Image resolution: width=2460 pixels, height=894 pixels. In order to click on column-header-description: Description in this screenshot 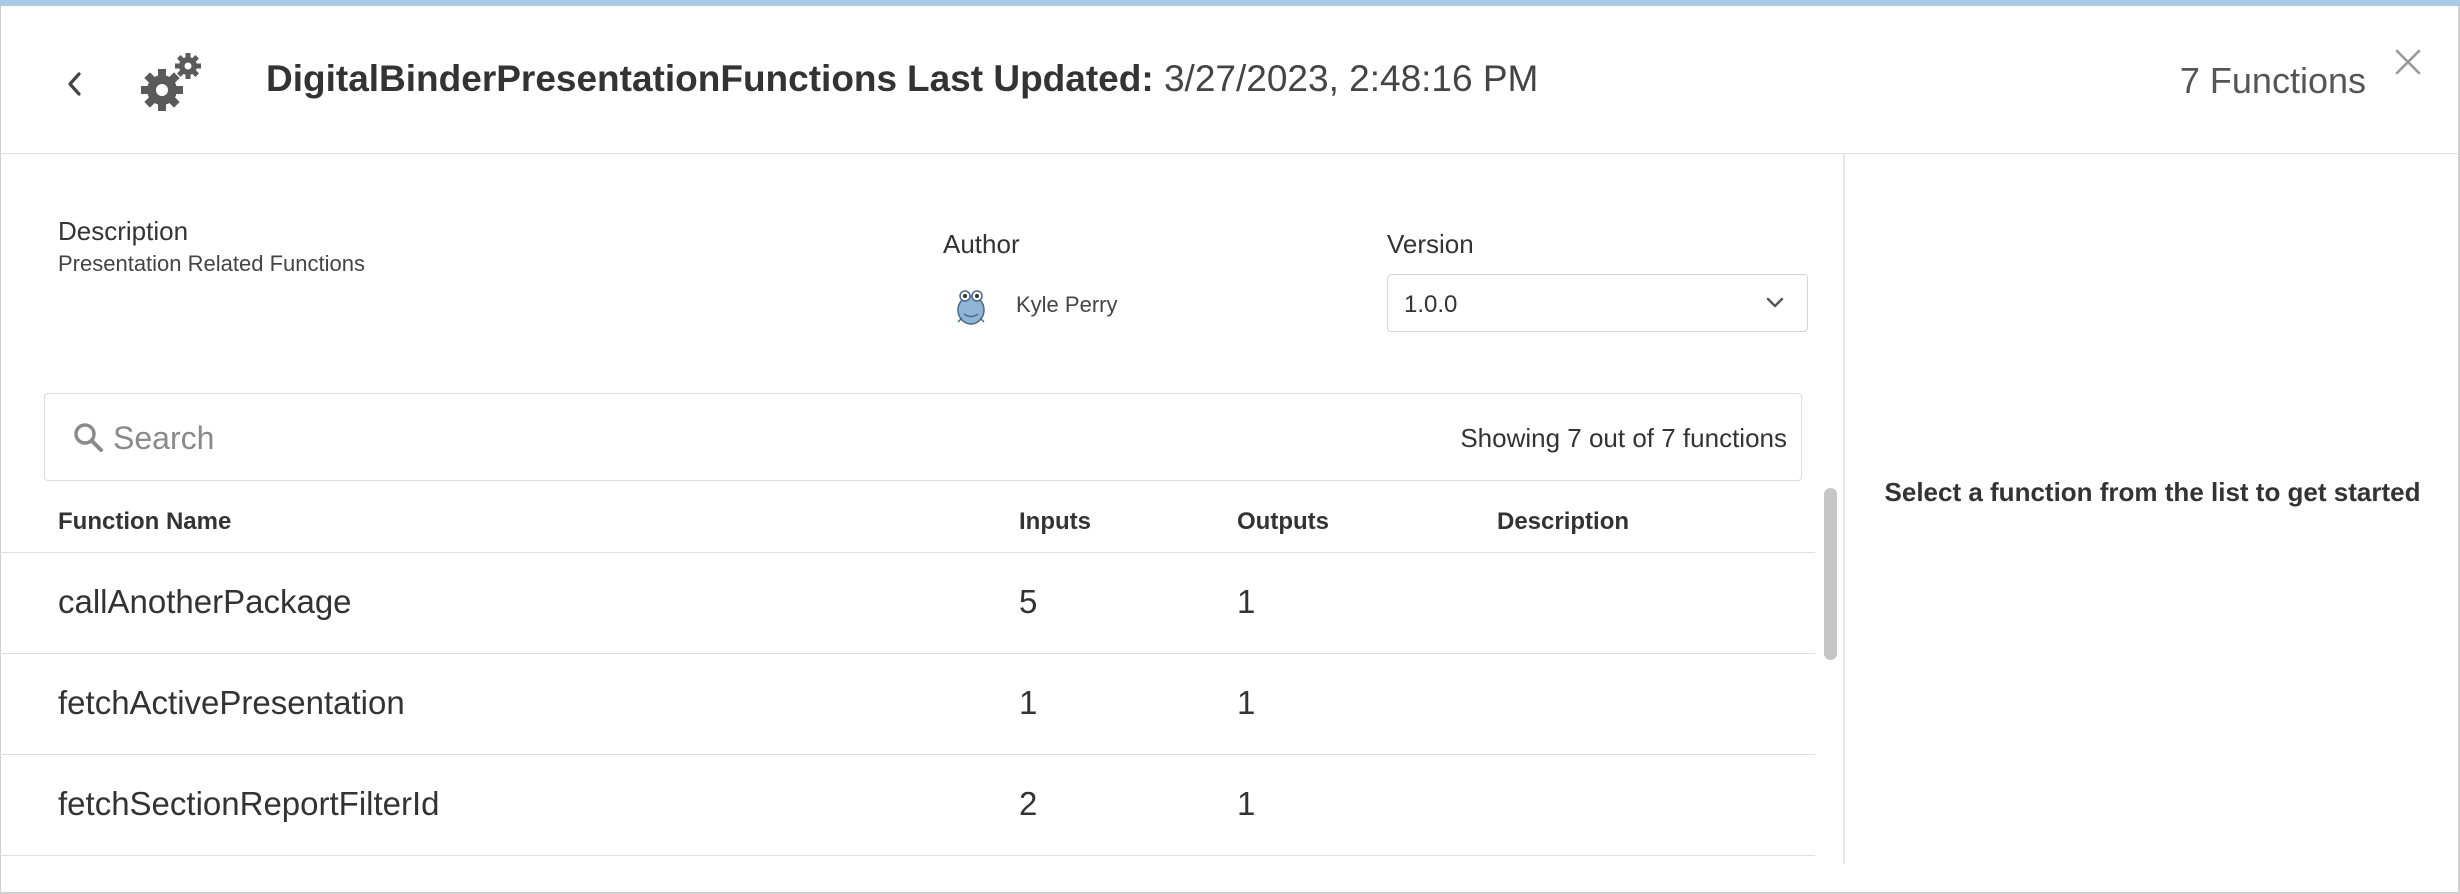, I will do `click(1563, 522)`.